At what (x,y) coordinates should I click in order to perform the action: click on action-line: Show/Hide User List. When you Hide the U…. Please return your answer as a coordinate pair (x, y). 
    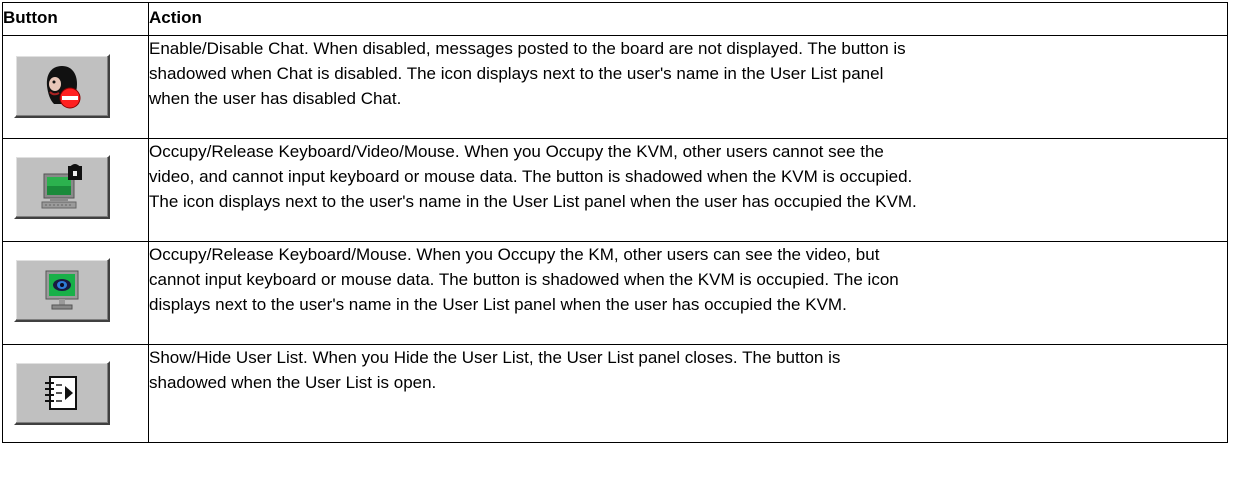
    Looking at the image, I should click on (495, 357).